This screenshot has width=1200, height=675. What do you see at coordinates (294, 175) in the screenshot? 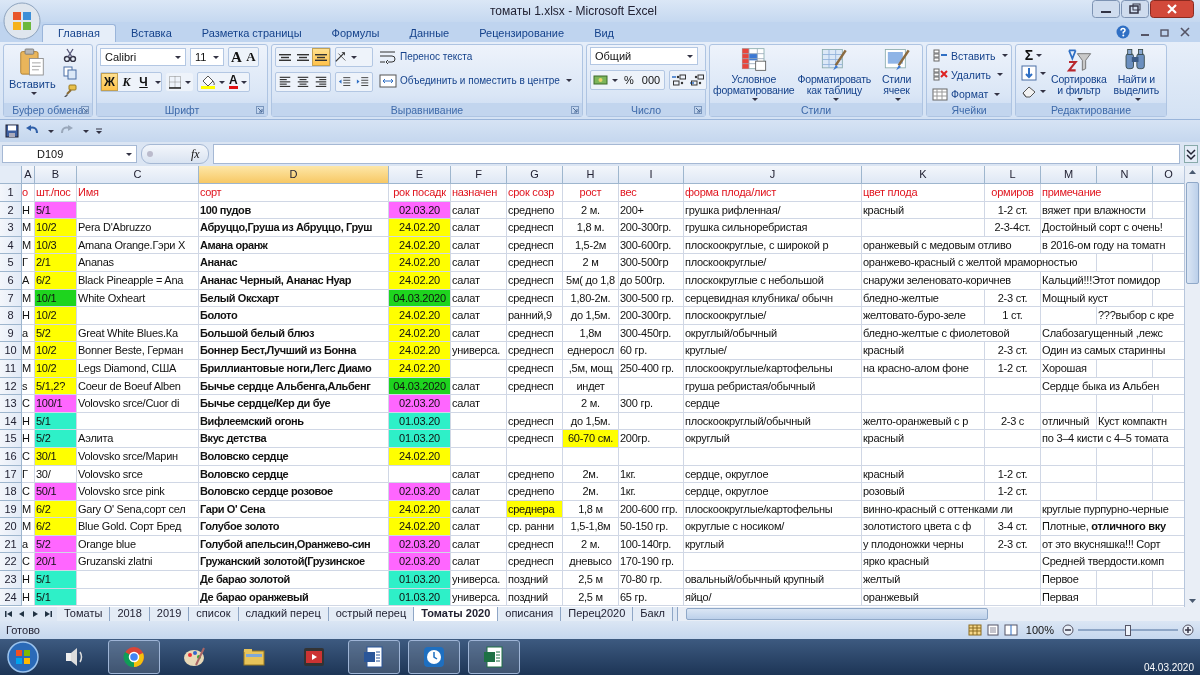
I see `column-header: D` at bounding box center [294, 175].